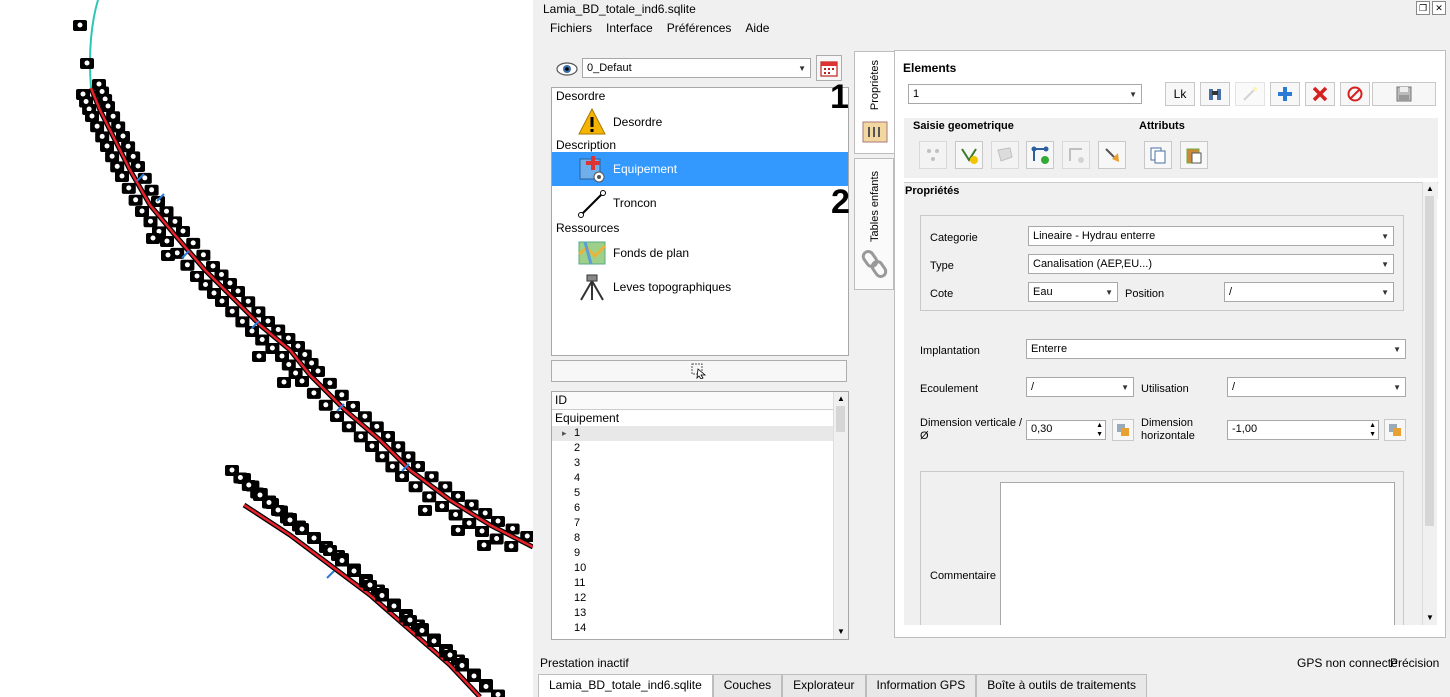 The height and width of the screenshot is (697, 1450). Describe the element at coordinates (1073, 292) in the screenshot. I see `cote-select: Eau ▼` at that location.